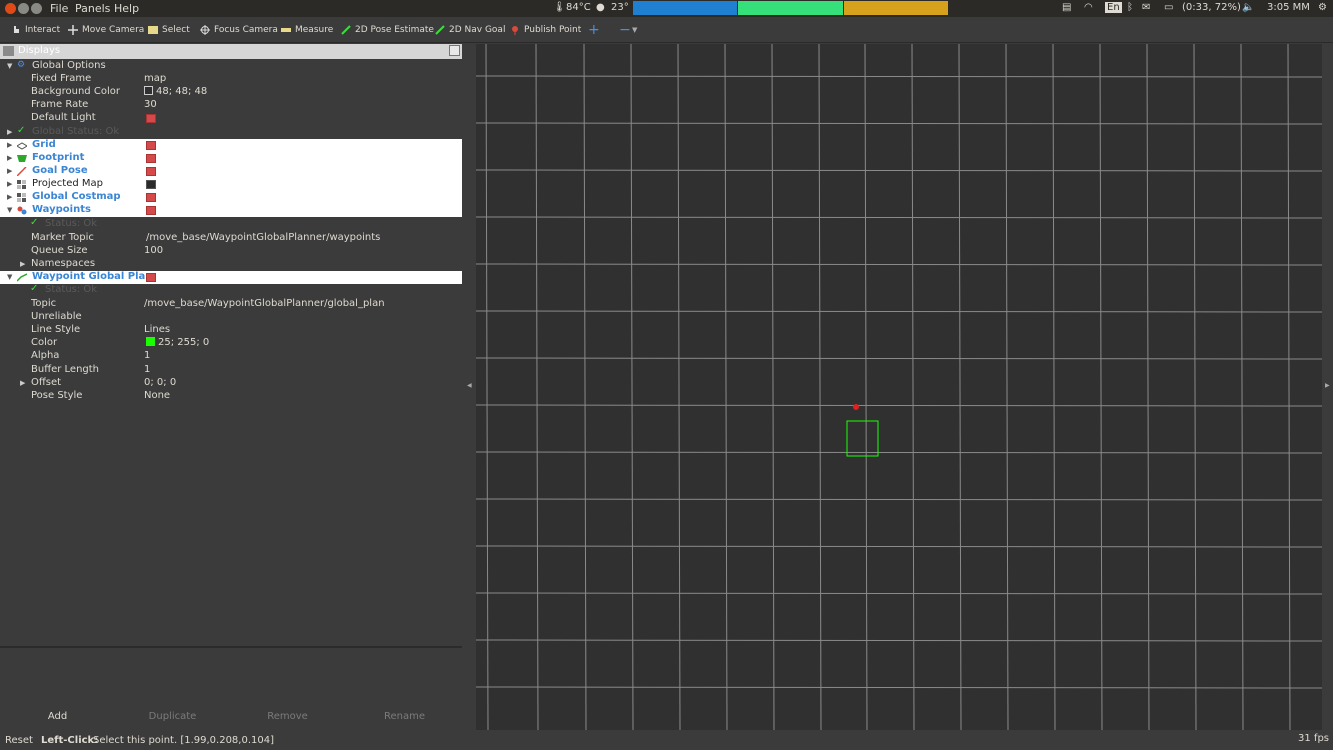  Describe the element at coordinates (231, 92) in the screenshot. I see `tree-row-background-color: Background Color 48; 48; 48` at that location.